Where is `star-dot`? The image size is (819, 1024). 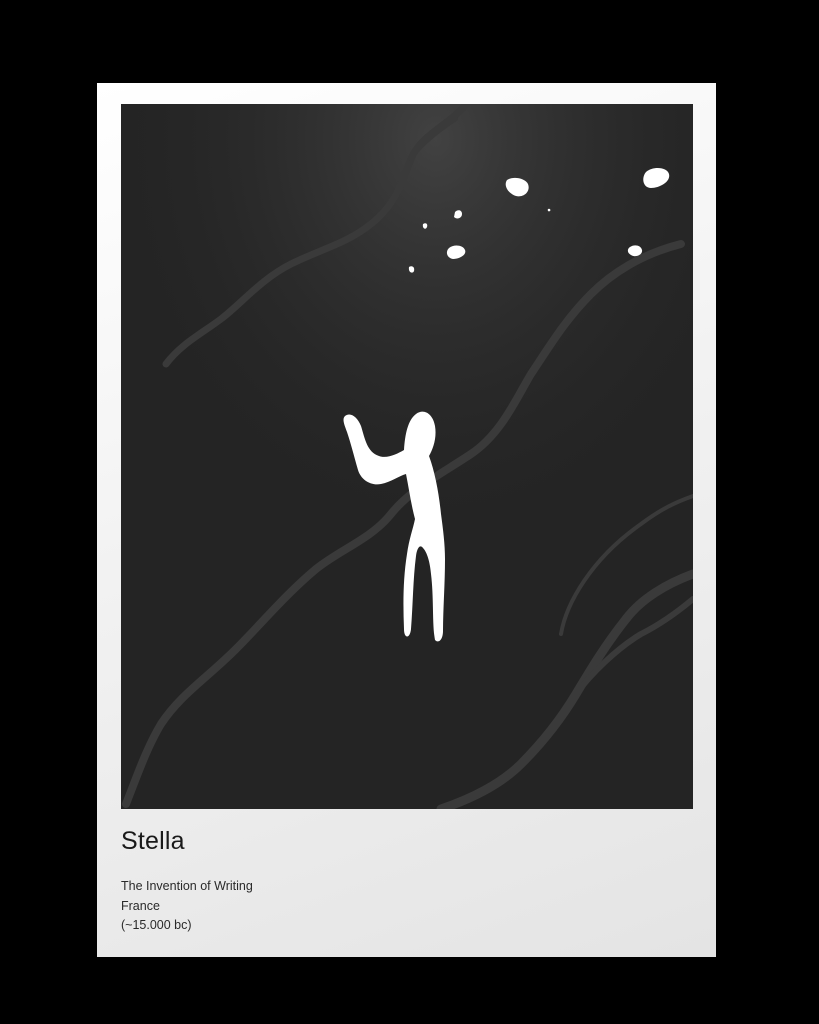 star-dot is located at coordinates (549, 210).